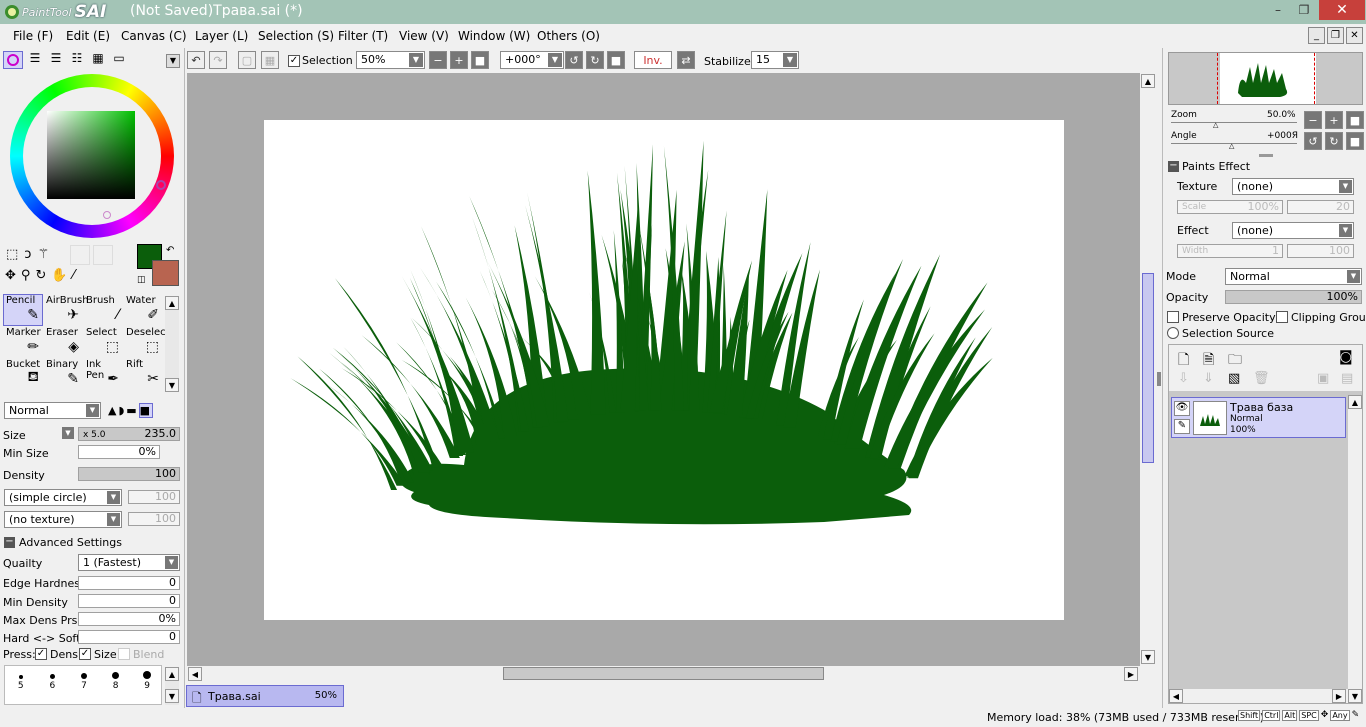 This screenshot has width=1366, height=727. What do you see at coordinates (21, 687) in the screenshot?
I see `size-preset: 5` at bounding box center [21, 687].